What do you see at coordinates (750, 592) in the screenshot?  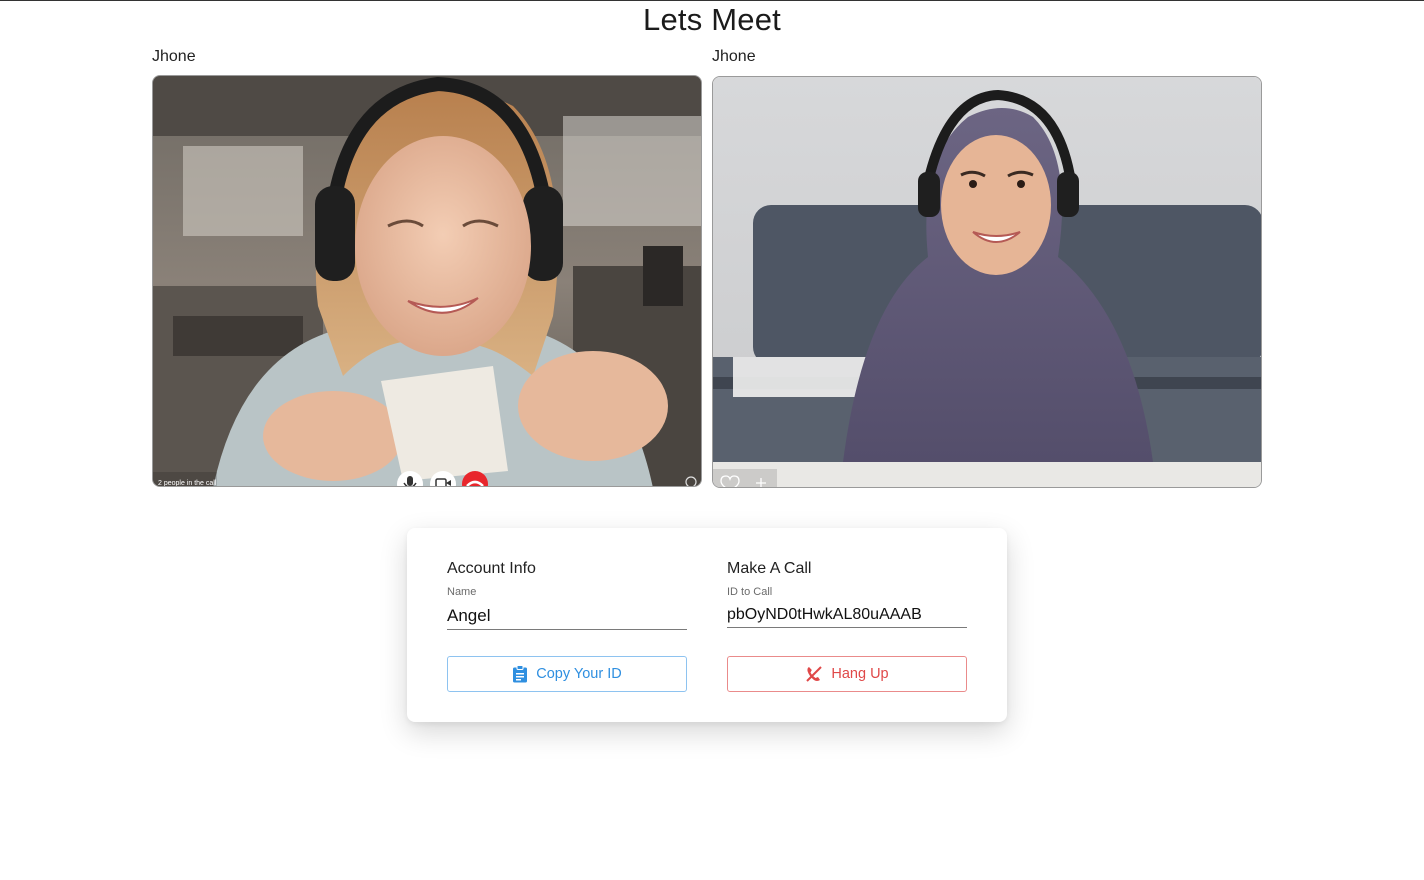 I see `id-to-call-label: ID to Call` at bounding box center [750, 592].